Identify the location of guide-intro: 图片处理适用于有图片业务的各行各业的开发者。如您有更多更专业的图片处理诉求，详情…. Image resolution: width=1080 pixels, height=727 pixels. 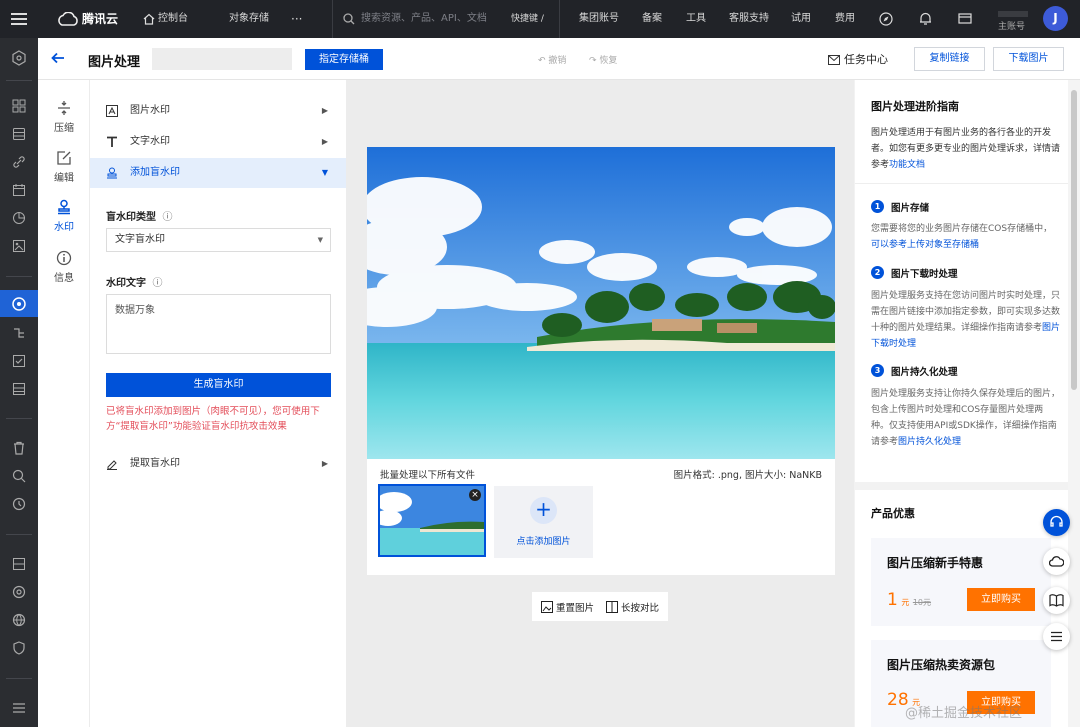
(966, 149).